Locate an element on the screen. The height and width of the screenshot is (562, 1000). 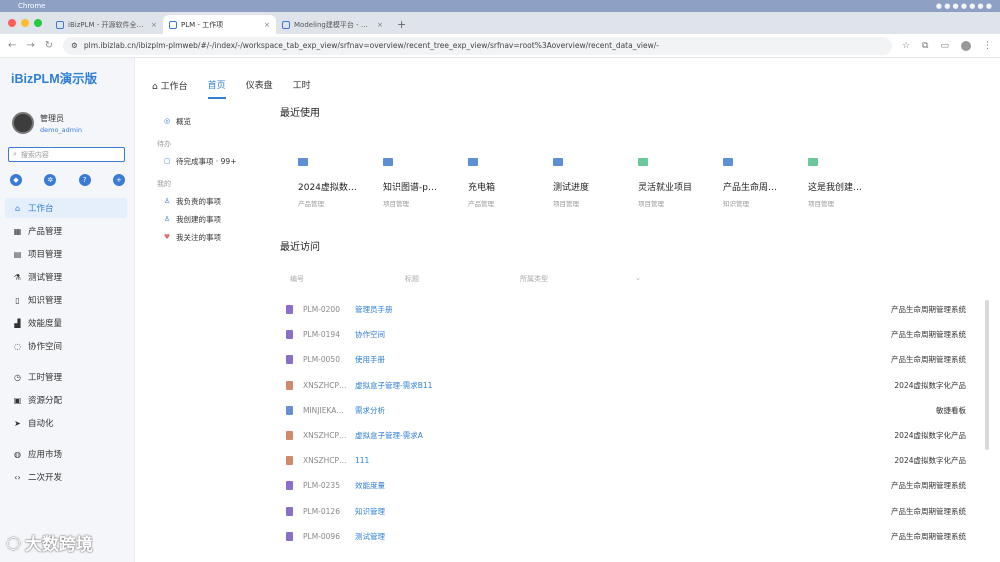
row-project: 2024虚拟数字化产品 is located at coordinates (930, 385).